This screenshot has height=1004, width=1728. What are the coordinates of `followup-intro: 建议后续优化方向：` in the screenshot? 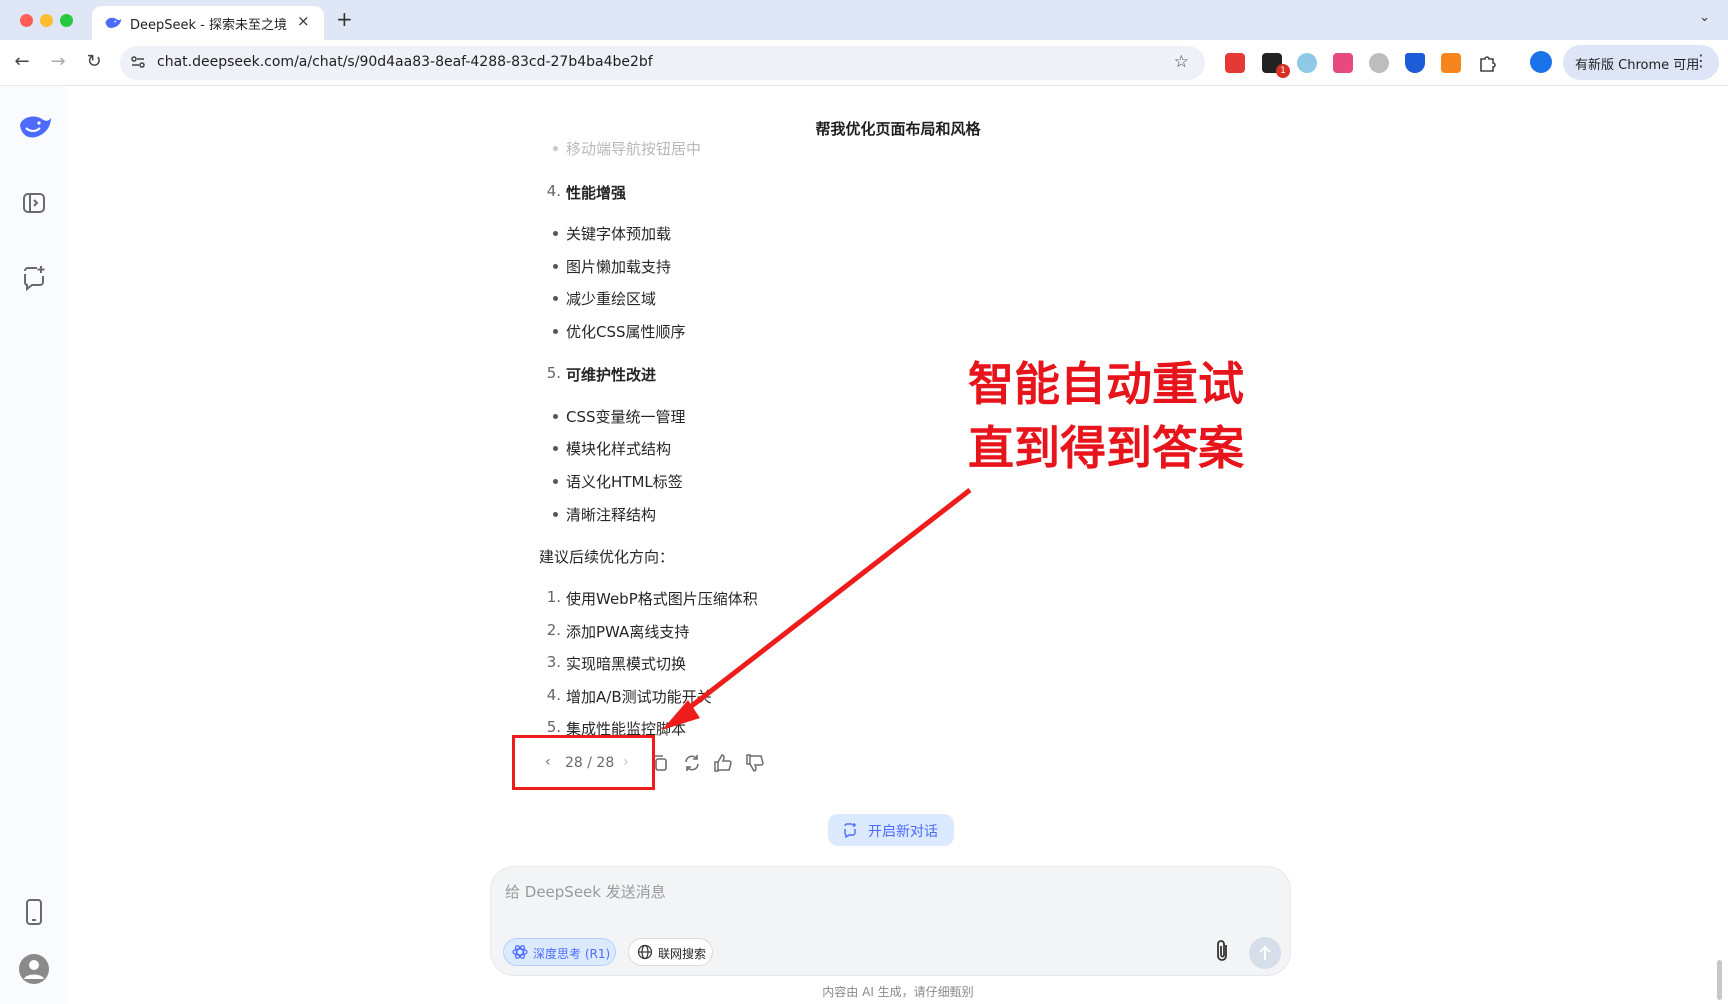 It's located at (607, 557).